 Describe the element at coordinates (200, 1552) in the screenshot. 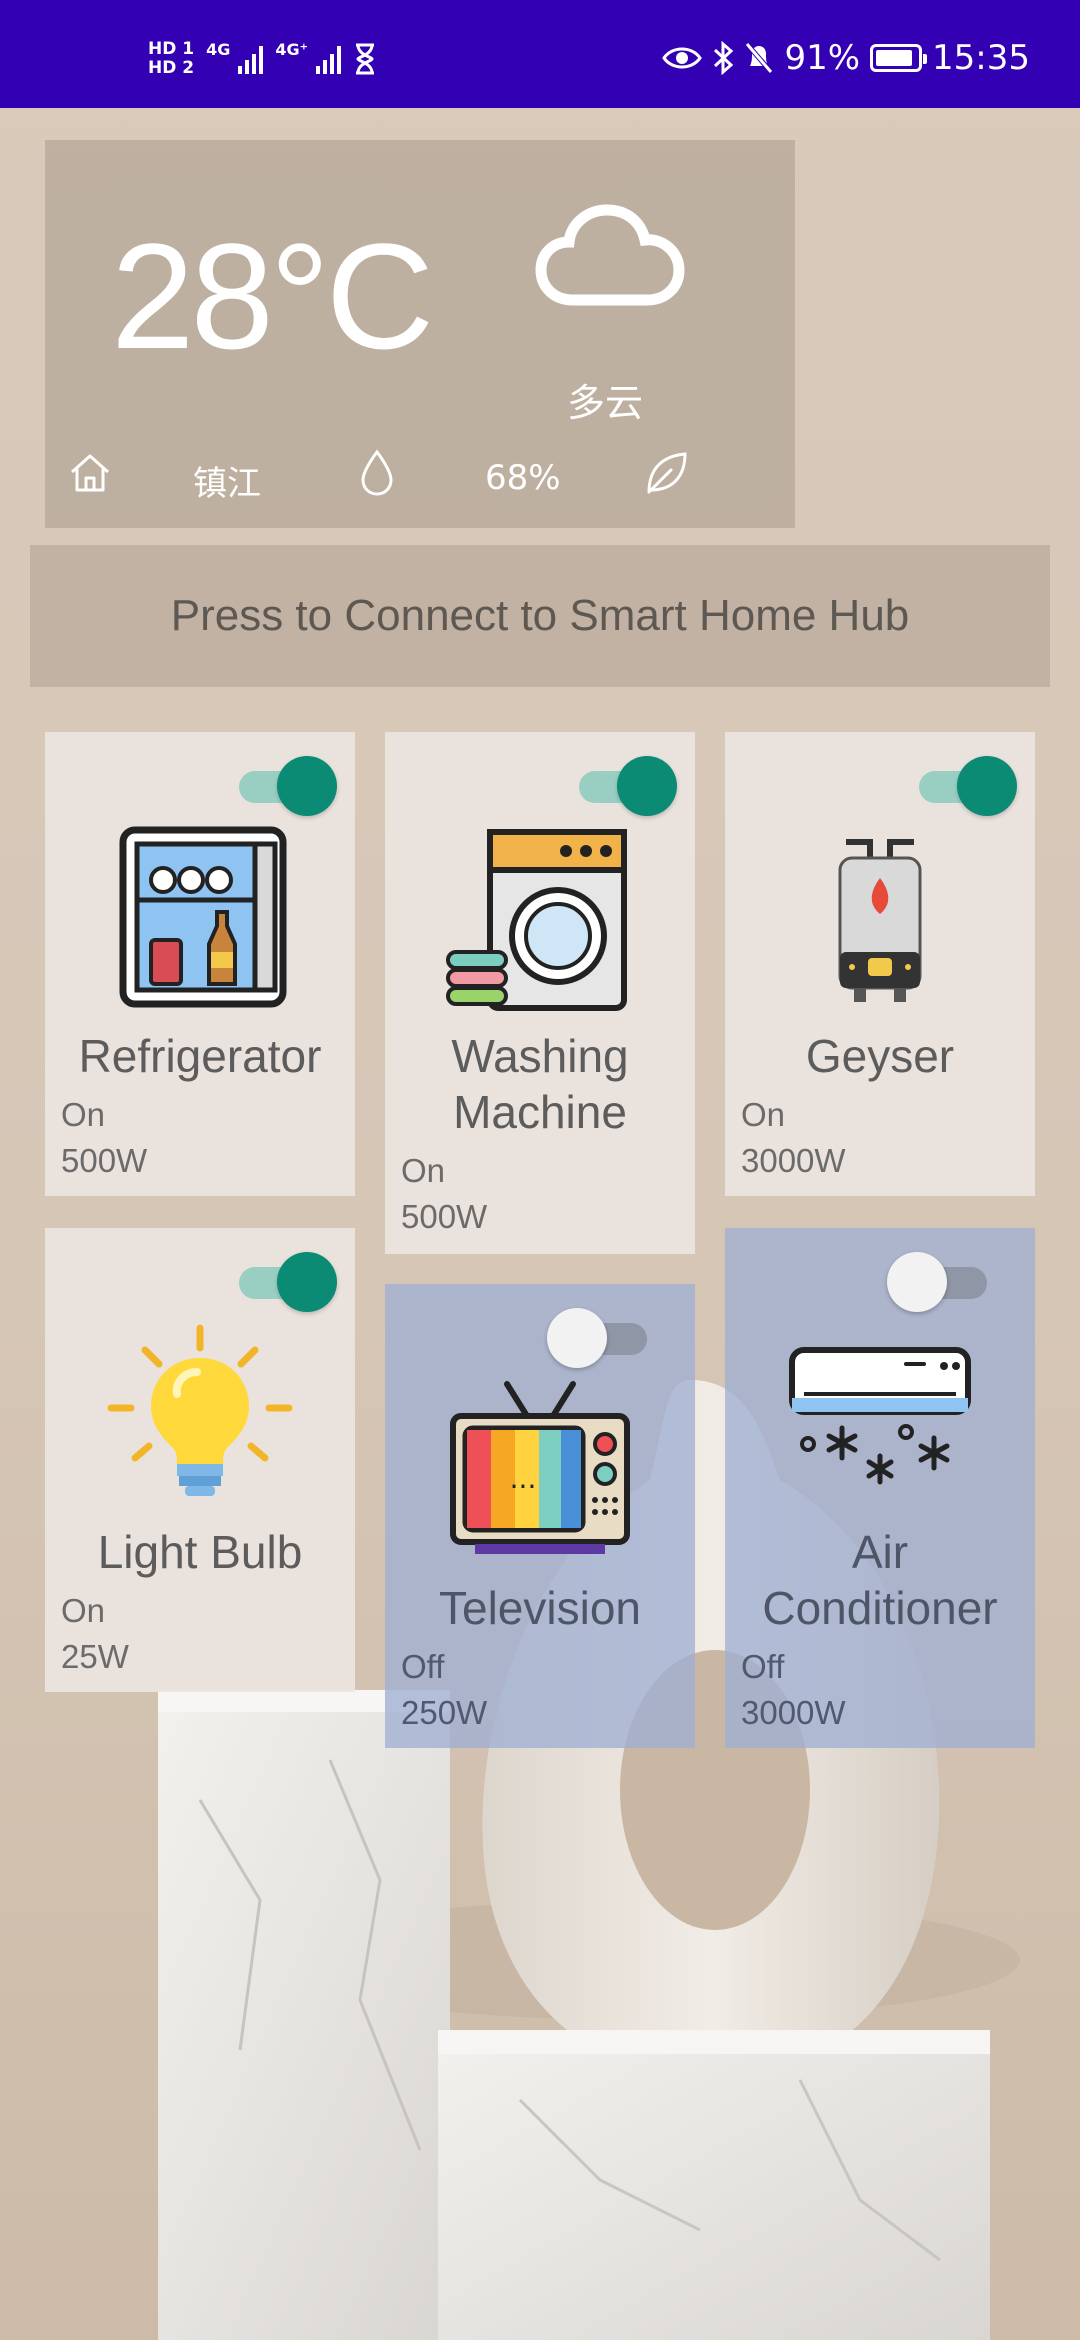

I see `device-name: Light Bulb` at that location.